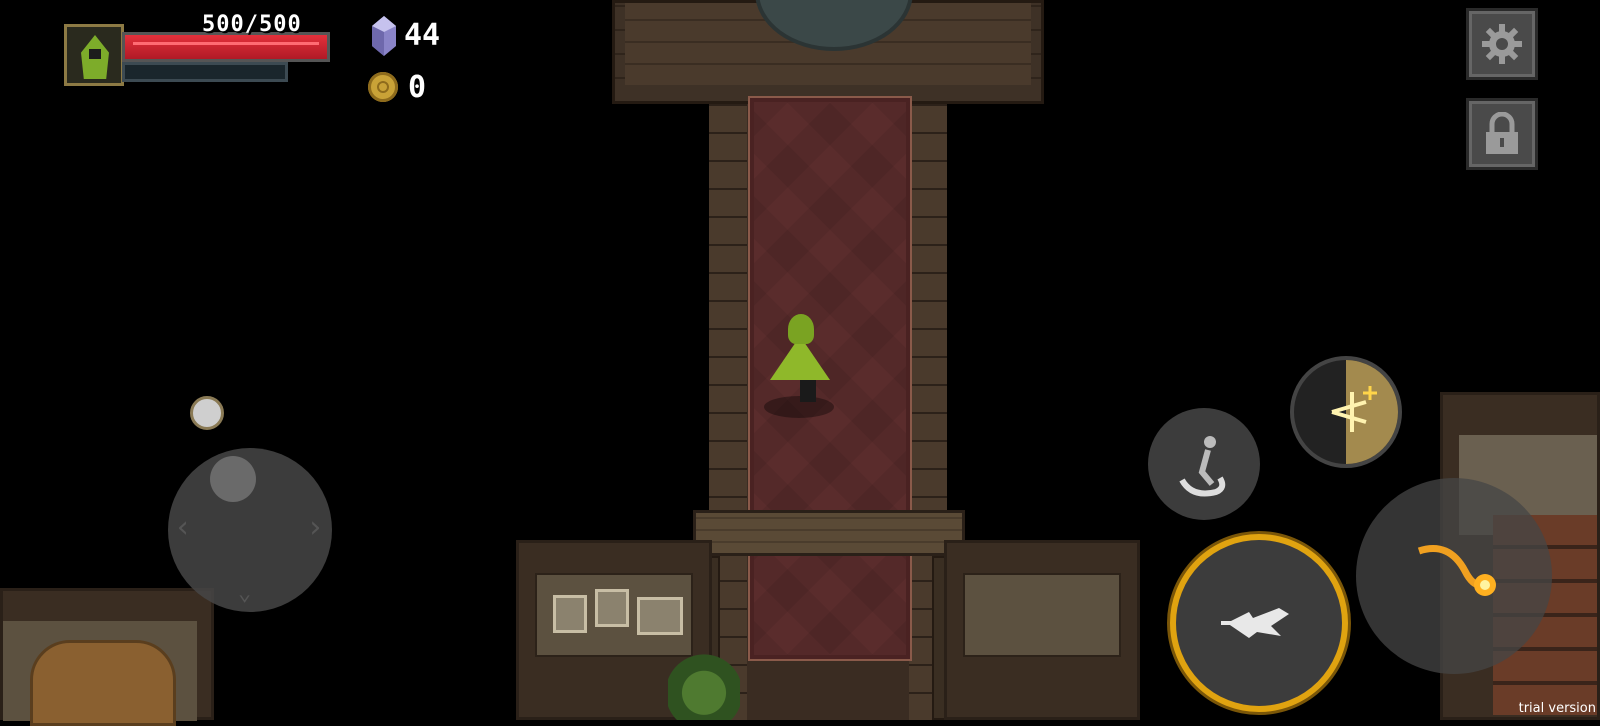  I want to click on health-text: 500/500, so click(252, 24).